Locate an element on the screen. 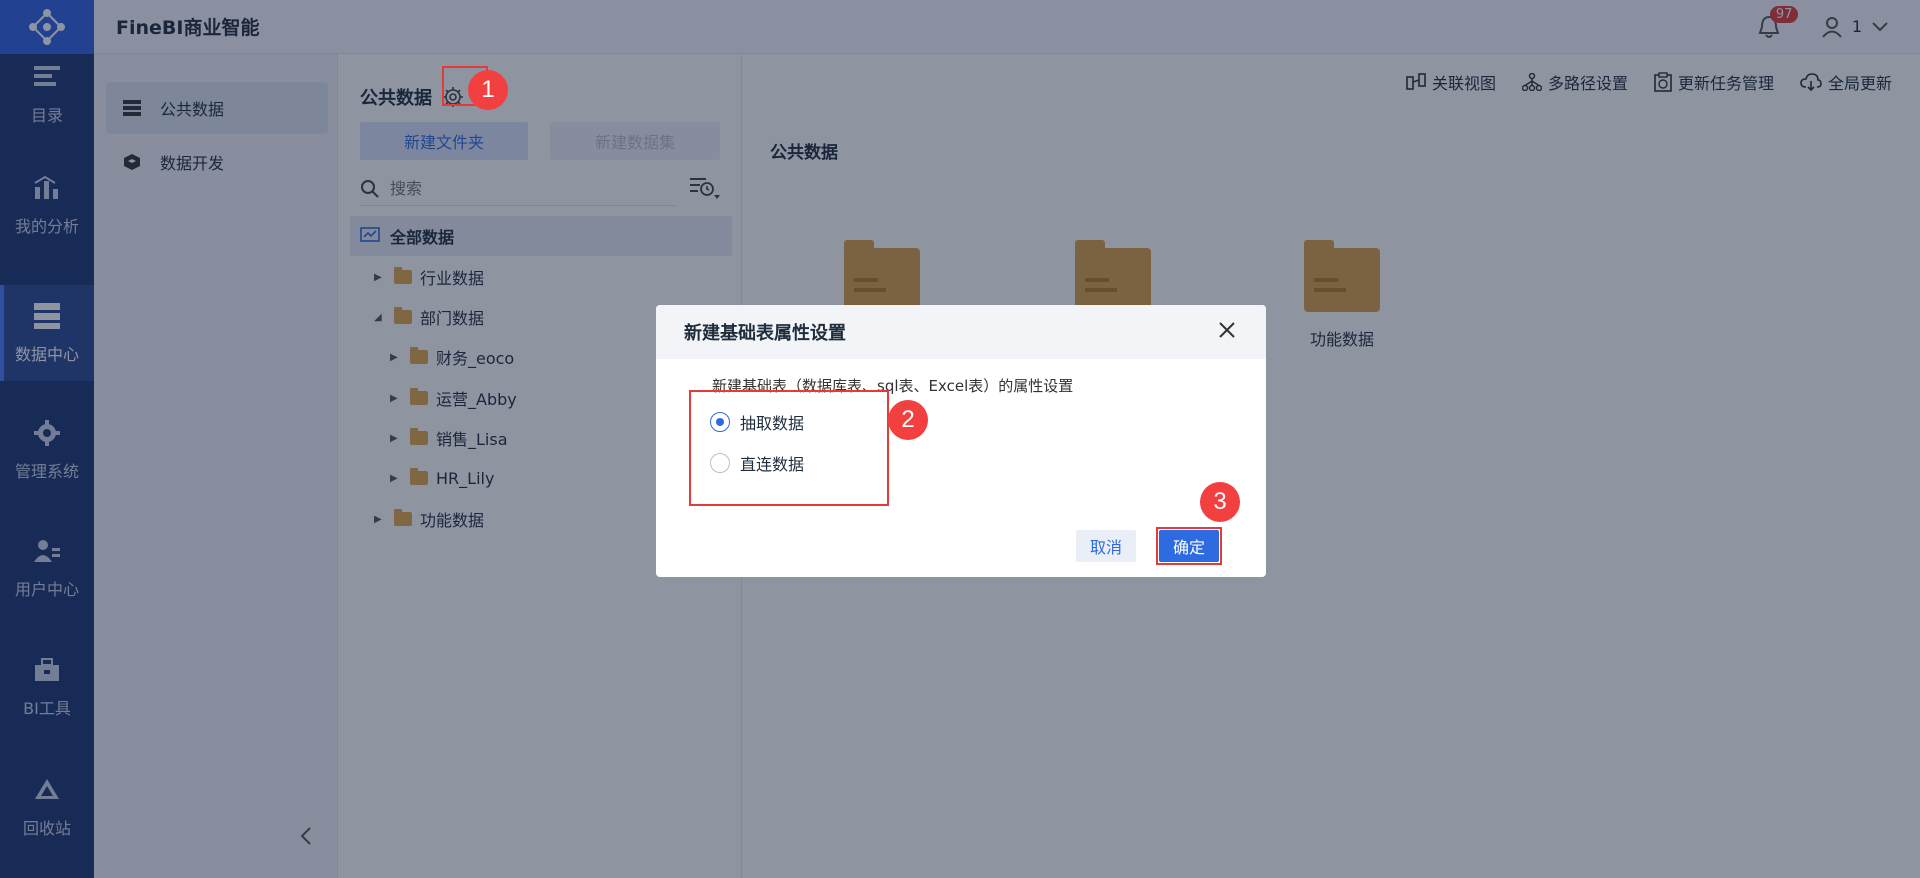  step-2-highlight is located at coordinates (789, 448).